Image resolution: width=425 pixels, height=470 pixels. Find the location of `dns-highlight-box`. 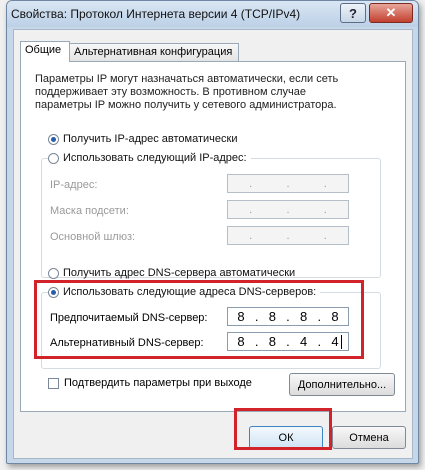

dns-highlight-box is located at coordinates (199, 319).